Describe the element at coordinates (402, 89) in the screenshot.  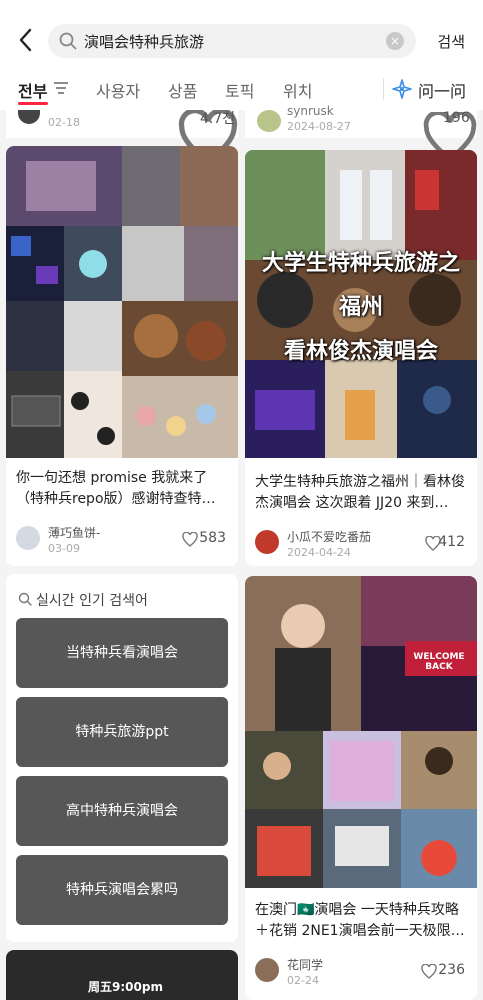
I see `ask-sparkle-icon` at that location.